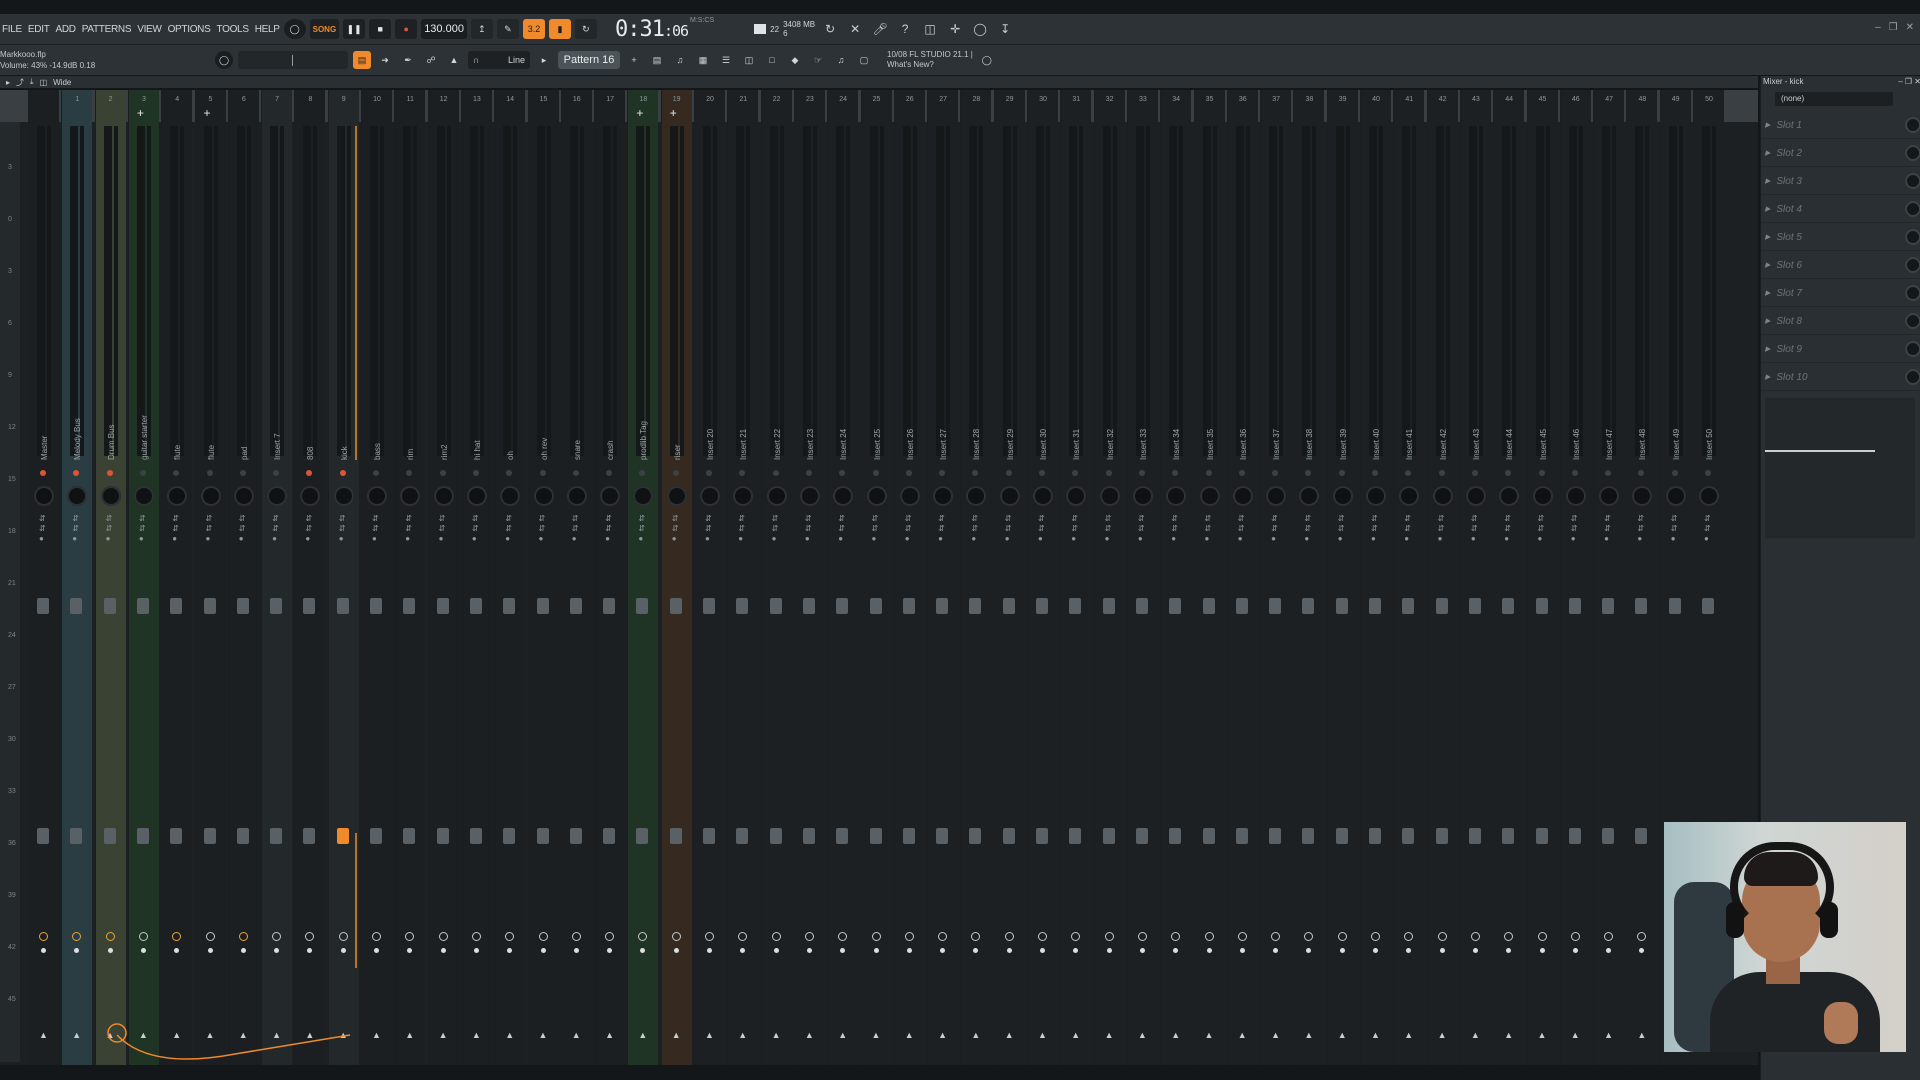 The width and height of the screenshot is (1920, 1080). Describe the element at coordinates (362, 60) in the screenshot. I see `playlist-icon: ▤` at that location.